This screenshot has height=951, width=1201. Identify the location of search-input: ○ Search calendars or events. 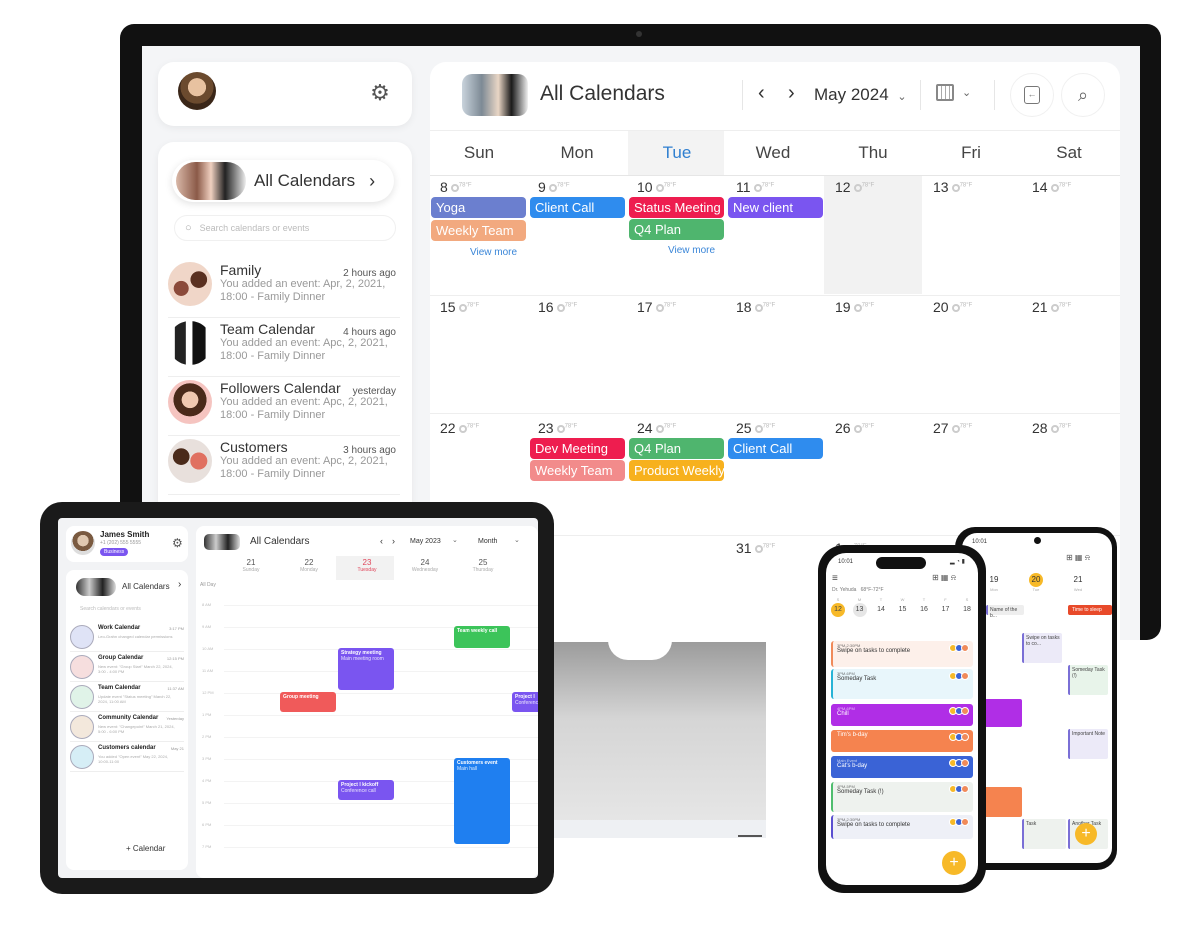
(285, 228).